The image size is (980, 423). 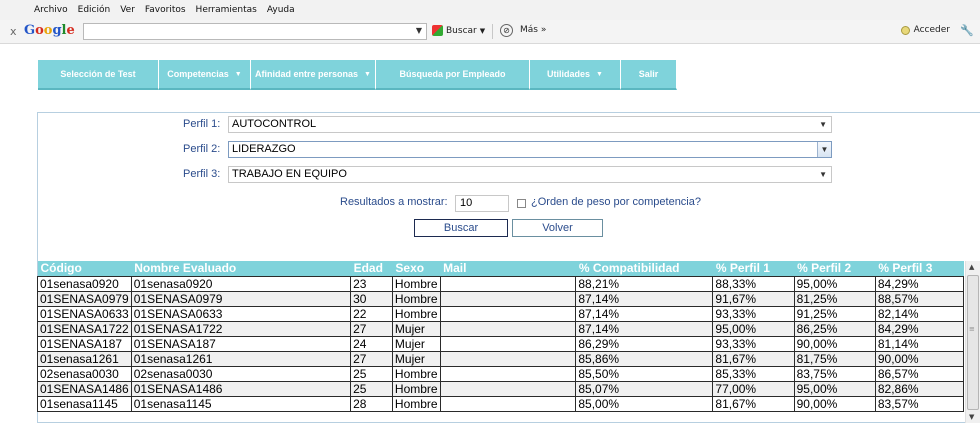 I want to click on signin-icon, so click(x=905, y=30).